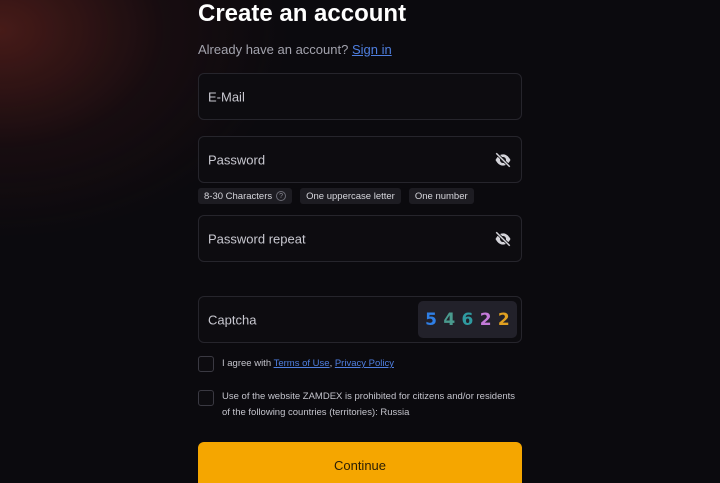 Image resolution: width=720 pixels, height=483 pixels. What do you see at coordinates (273, 49) in the screenshot?
I see `signin-prompt-text: Already have an account?` at bounding box center [273, 49].